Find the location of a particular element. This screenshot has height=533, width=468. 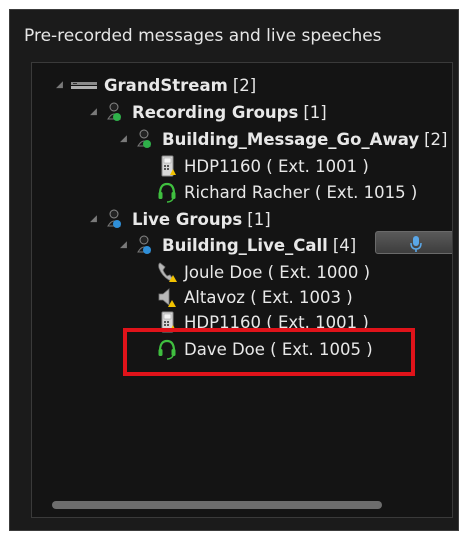

server-icon is located at coordinates (84, 85).